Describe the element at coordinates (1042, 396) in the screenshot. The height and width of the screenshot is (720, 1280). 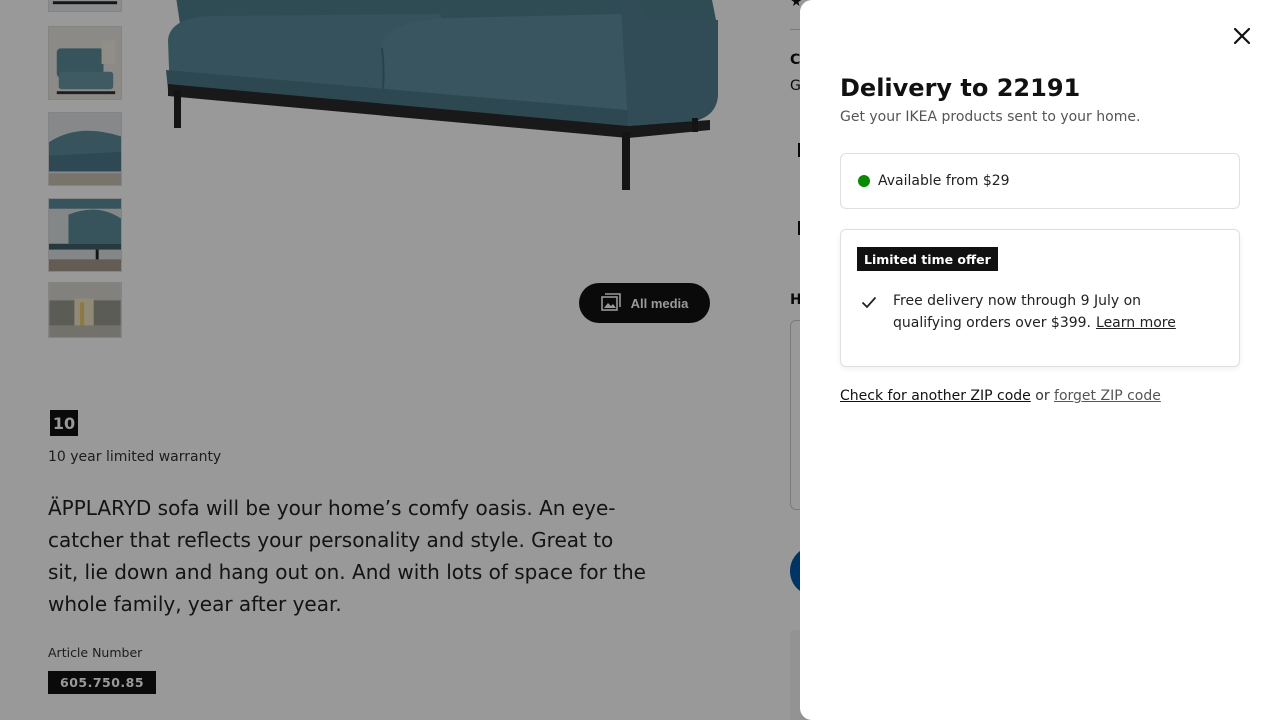
I see `zip-or-text: or` at that location.